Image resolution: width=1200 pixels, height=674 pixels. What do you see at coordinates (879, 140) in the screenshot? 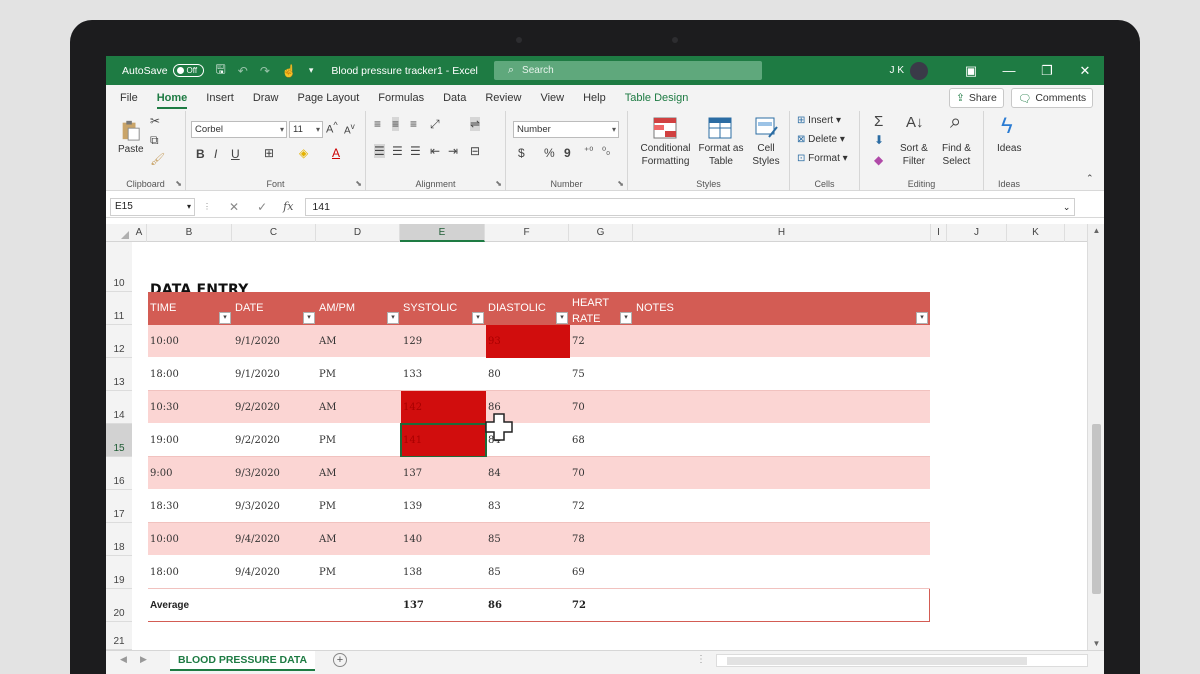
I see `fill-icon: ⬇` at bounding box center [879, 140].